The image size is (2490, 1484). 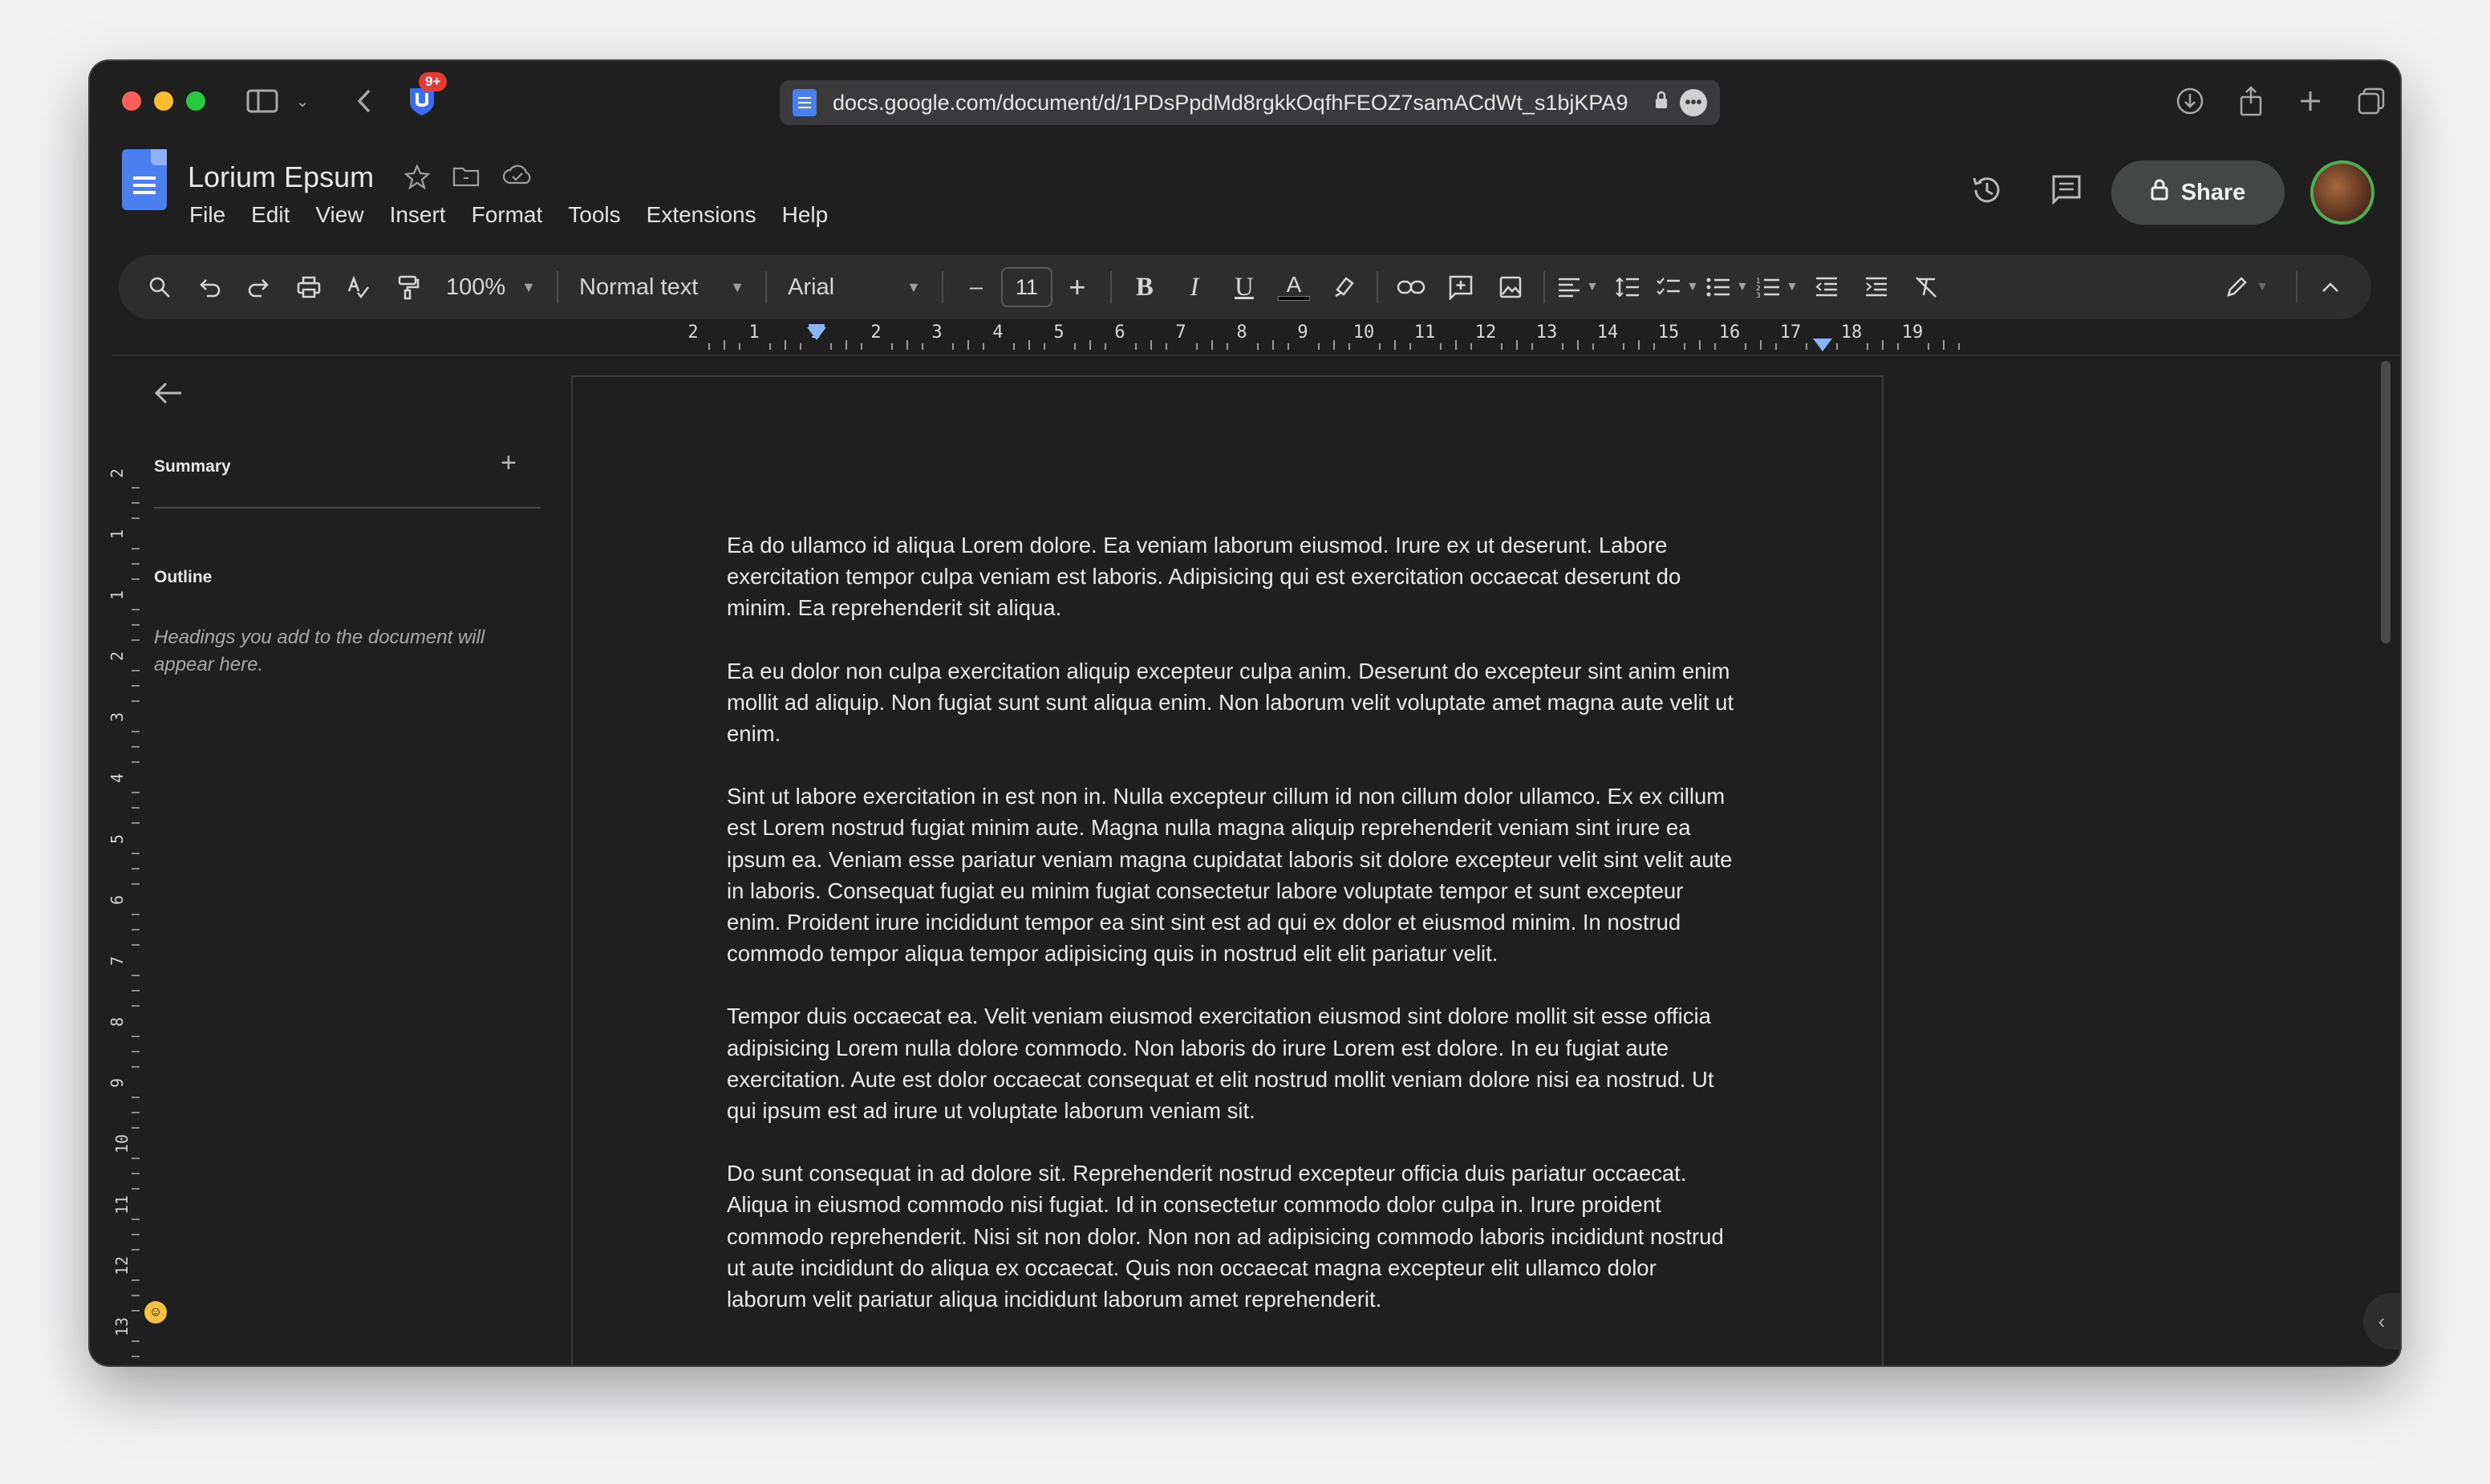 What do you see at coordinates (117, 778) in the screenshot?
I see `ruler-number: 4` at bounding box center [117, 778].